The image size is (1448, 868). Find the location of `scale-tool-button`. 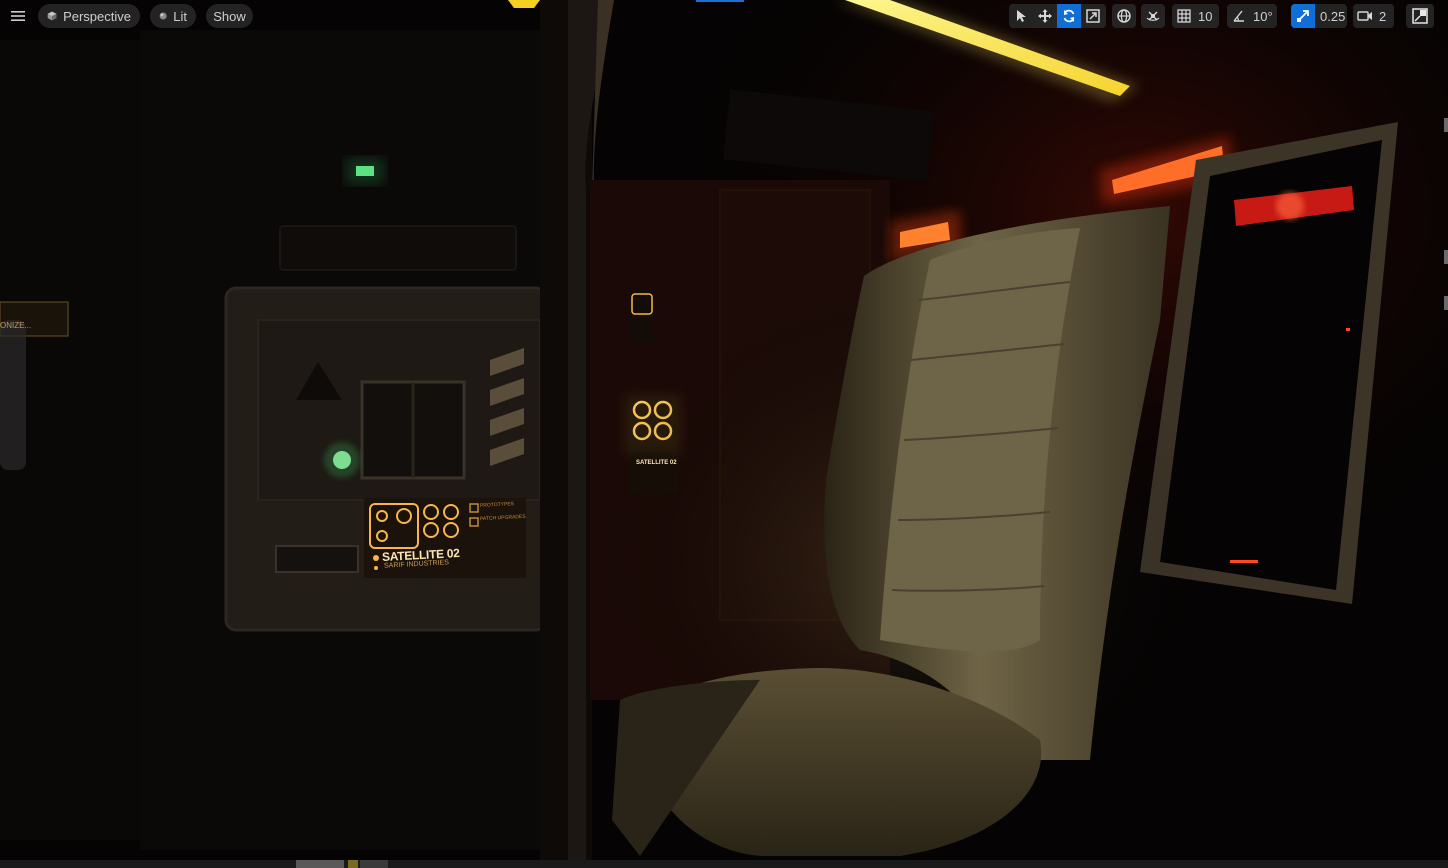

scale-tool-button is located at coordinates (1093, 16).